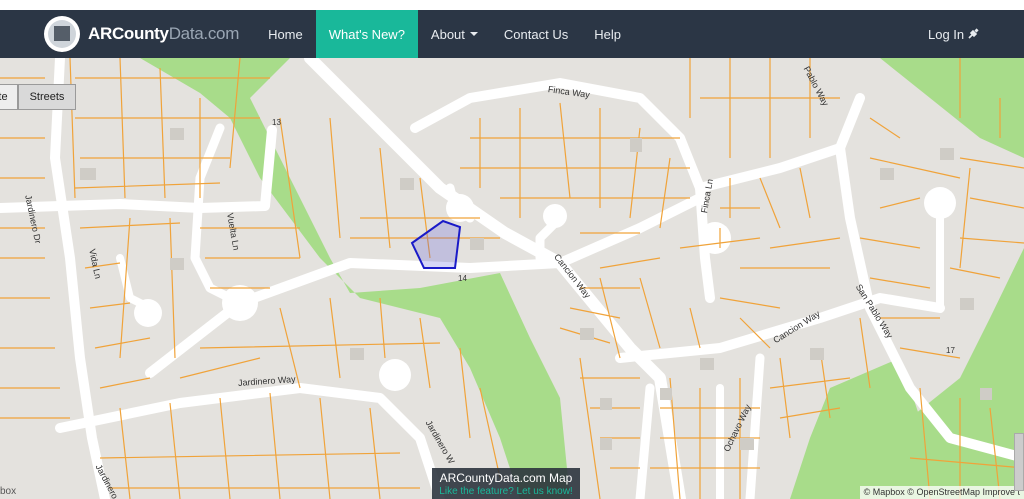 This screenshot has width=1024, height=499. What do you see at coordinates (276, 122) in the screenshot?
I see `golf-hole-13: 13` at bounding box center [276, 122].